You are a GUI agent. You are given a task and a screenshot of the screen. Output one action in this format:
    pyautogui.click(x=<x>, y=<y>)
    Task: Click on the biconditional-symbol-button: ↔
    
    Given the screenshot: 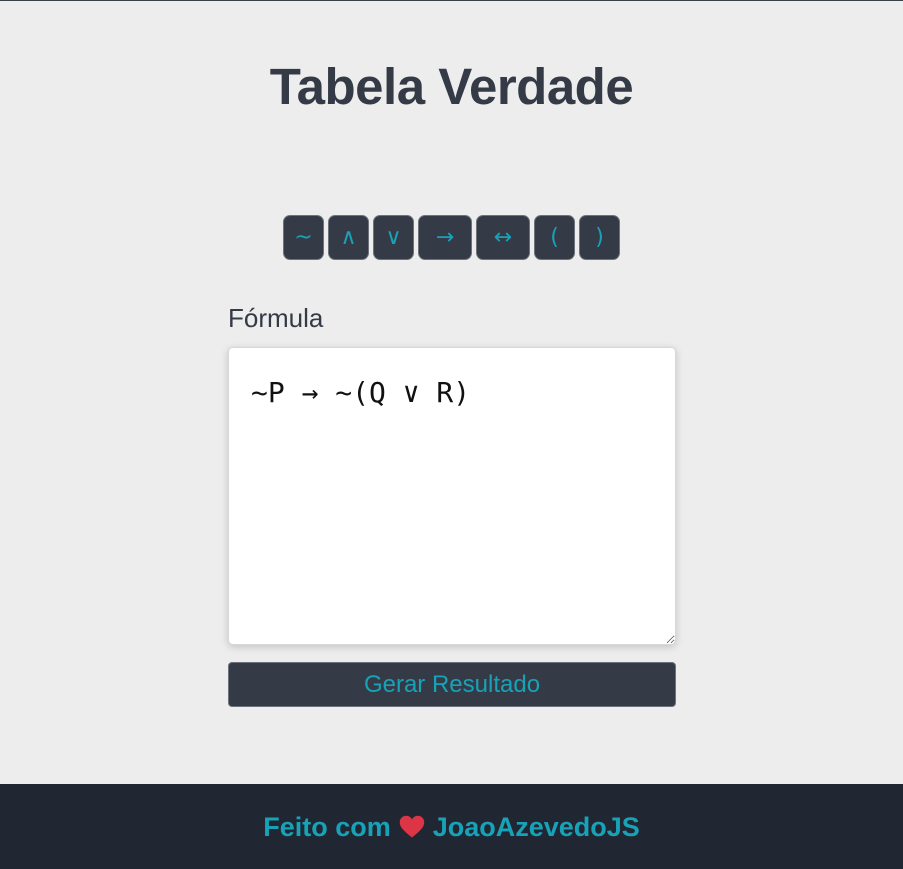 What is the action you would take?
    pyautogui.click(x=503, y=237)
    